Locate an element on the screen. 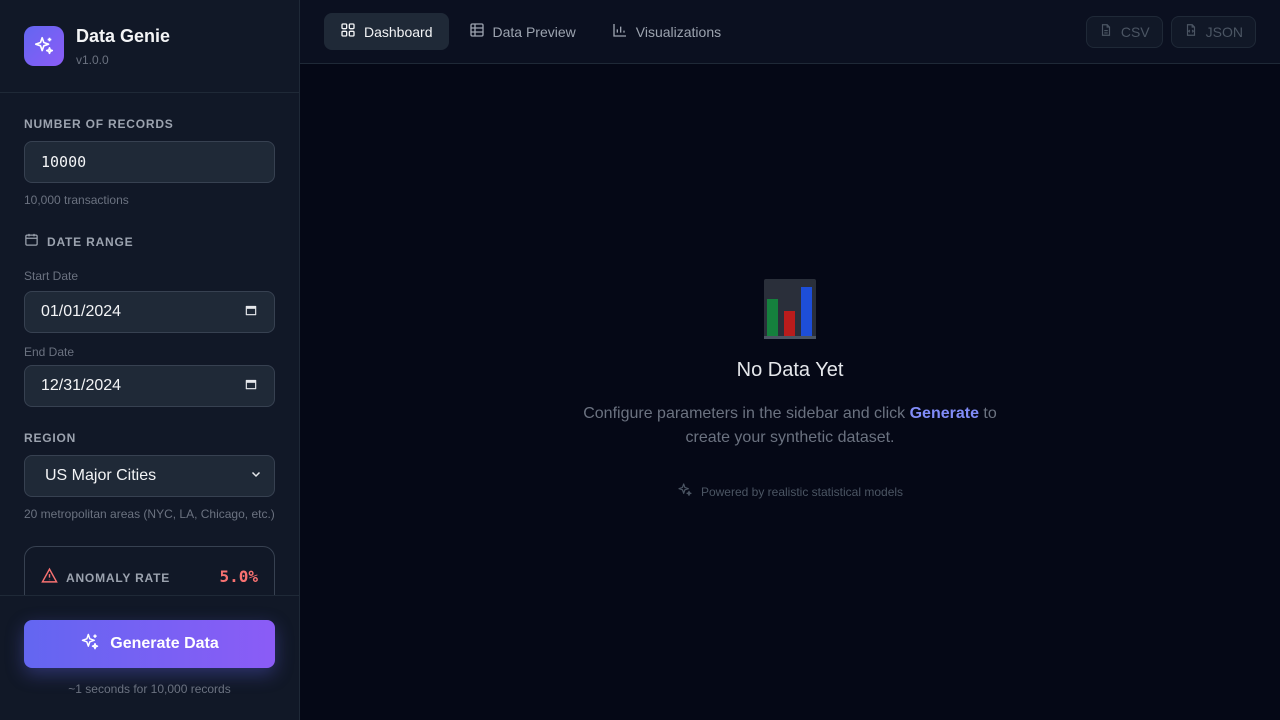  anomaly-rate-value: 5.0% is located at coordinates (238, 576).